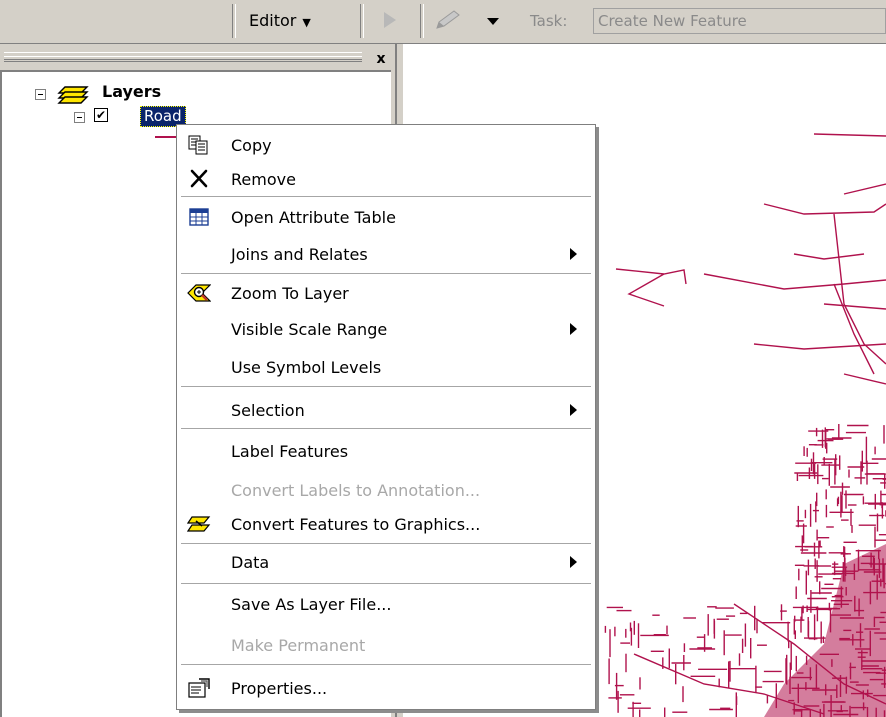 This screenshot has width=886, height=717. Describe the element at coordinates (79, 117) in the screenshot. I see `collapse-road-icon` at that location.